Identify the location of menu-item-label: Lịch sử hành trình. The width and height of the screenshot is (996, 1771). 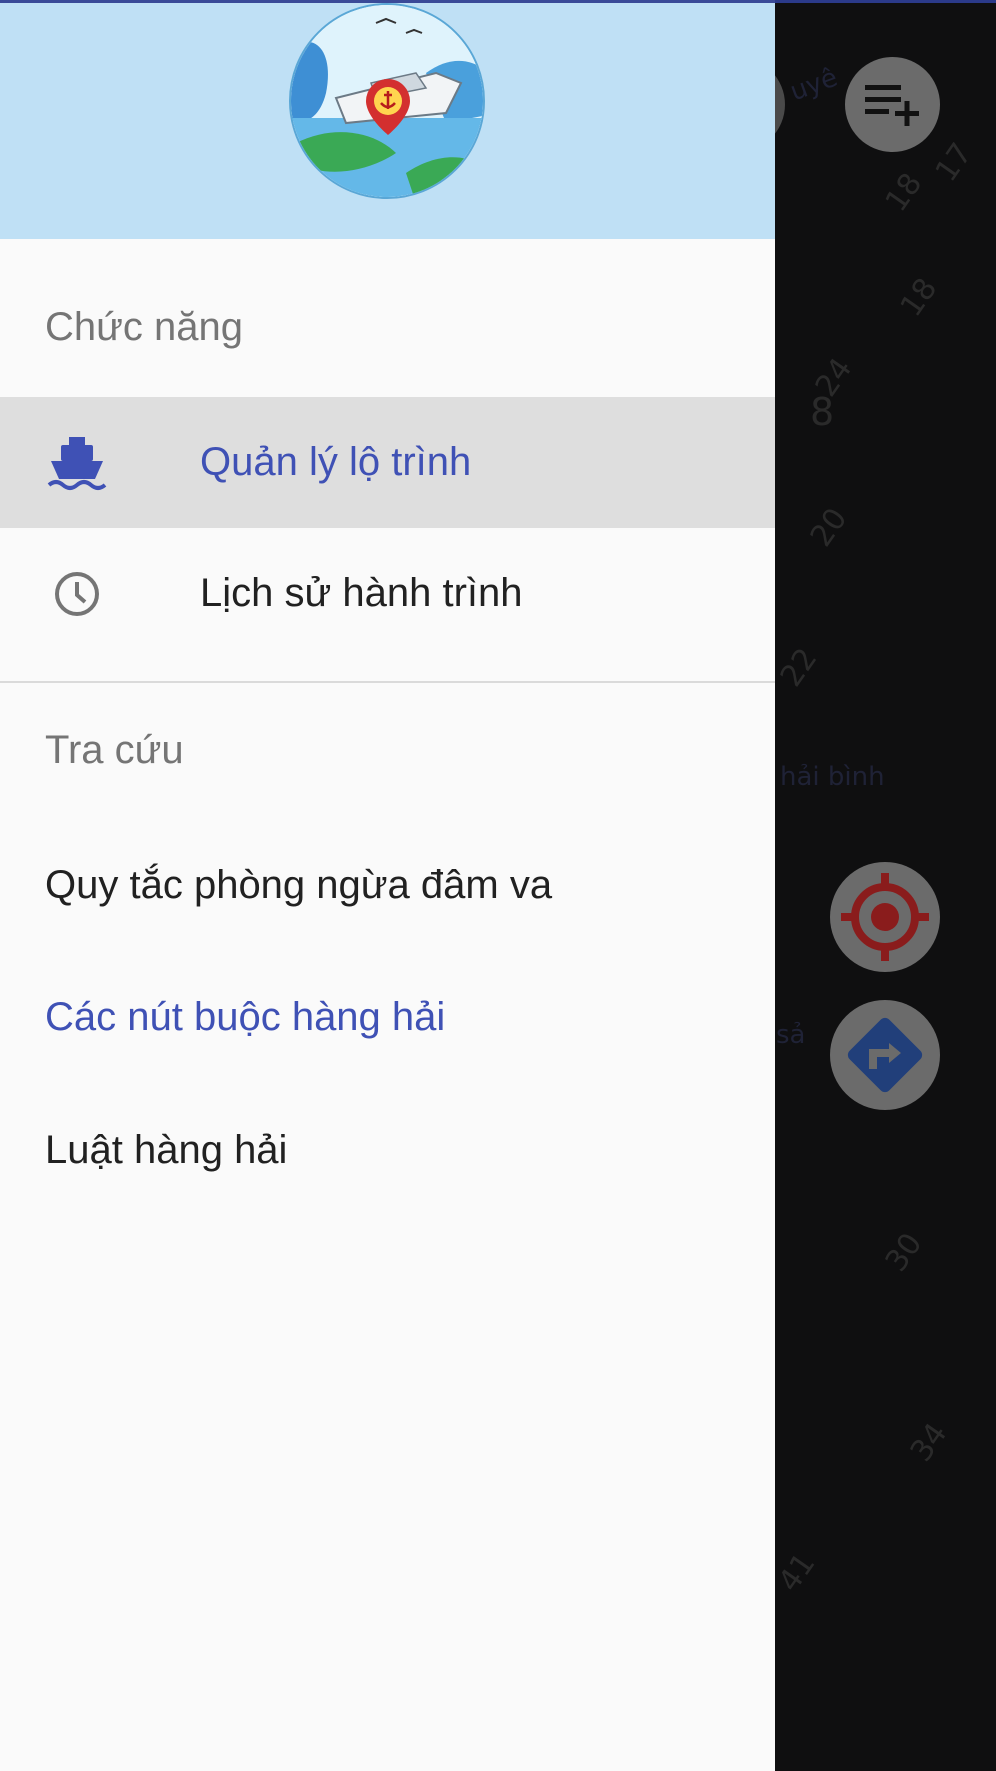
(361, 593).